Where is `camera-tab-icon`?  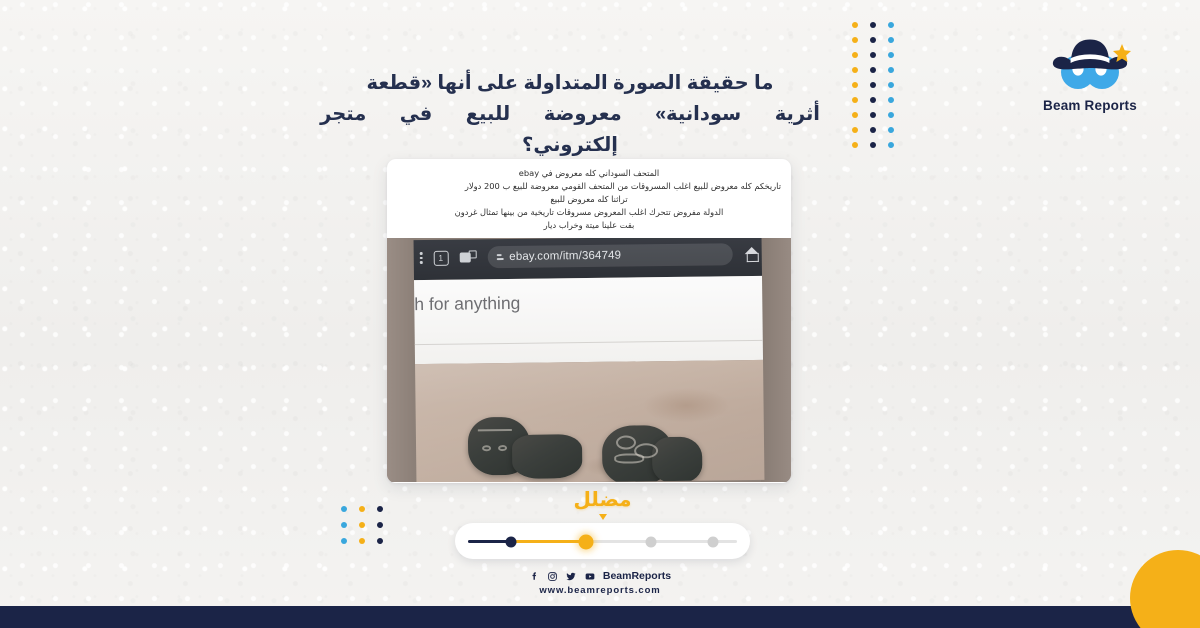
camera-tab-icon is located at coordinates (468, 257).